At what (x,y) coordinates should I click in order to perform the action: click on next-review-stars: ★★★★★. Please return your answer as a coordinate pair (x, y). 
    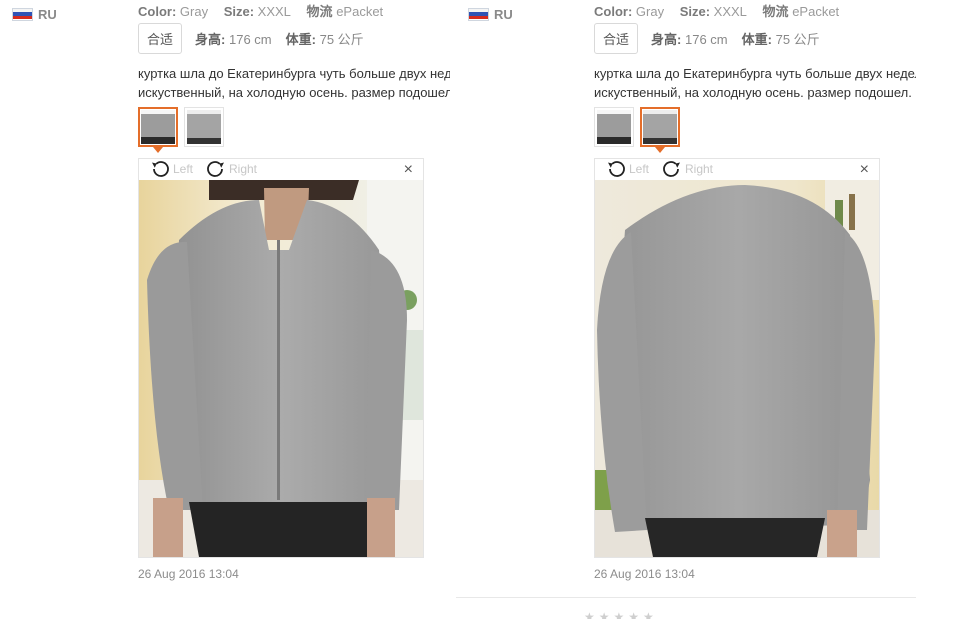
    Looking at the image, I should click on (621, 614).